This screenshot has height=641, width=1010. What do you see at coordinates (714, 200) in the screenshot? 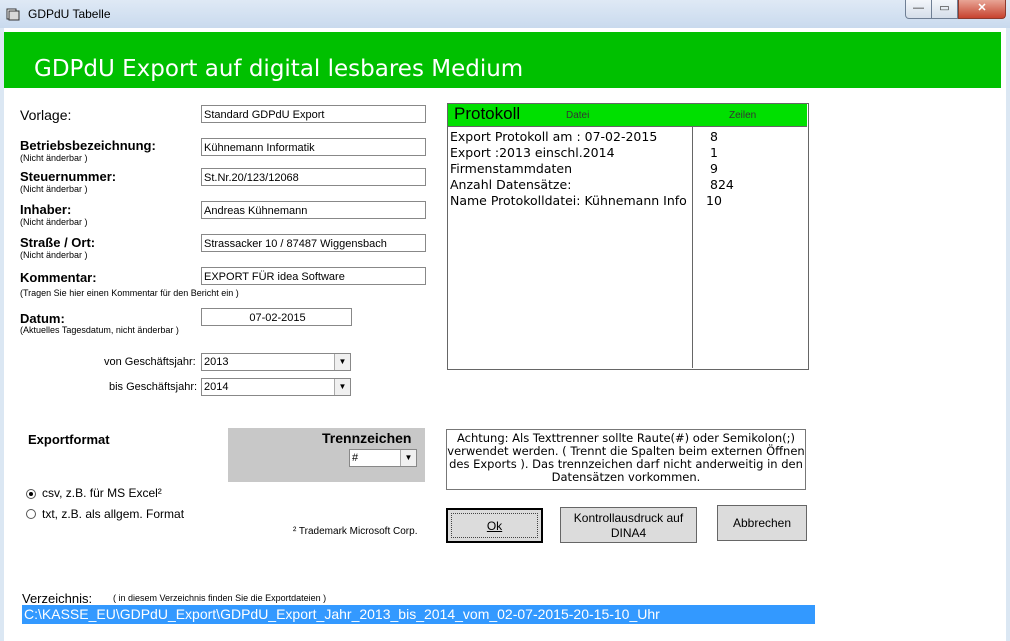
I see `protokoll-zeilen: 10` at bounding box center [714, 200].